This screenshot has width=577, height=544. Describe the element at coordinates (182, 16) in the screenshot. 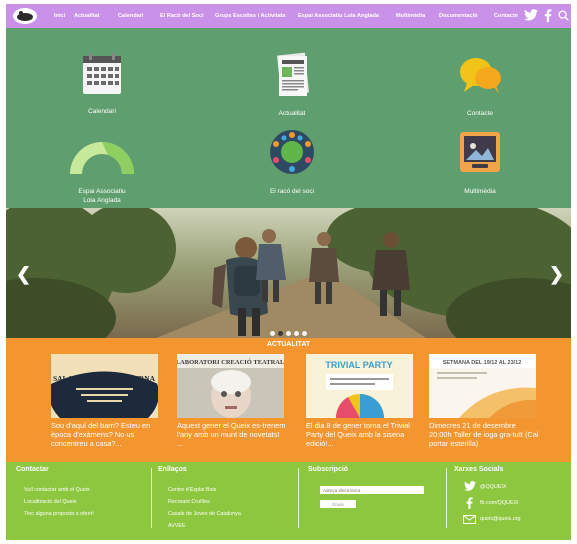

I see `nav-raco-del-soci: El Racó del Soci` at that location.